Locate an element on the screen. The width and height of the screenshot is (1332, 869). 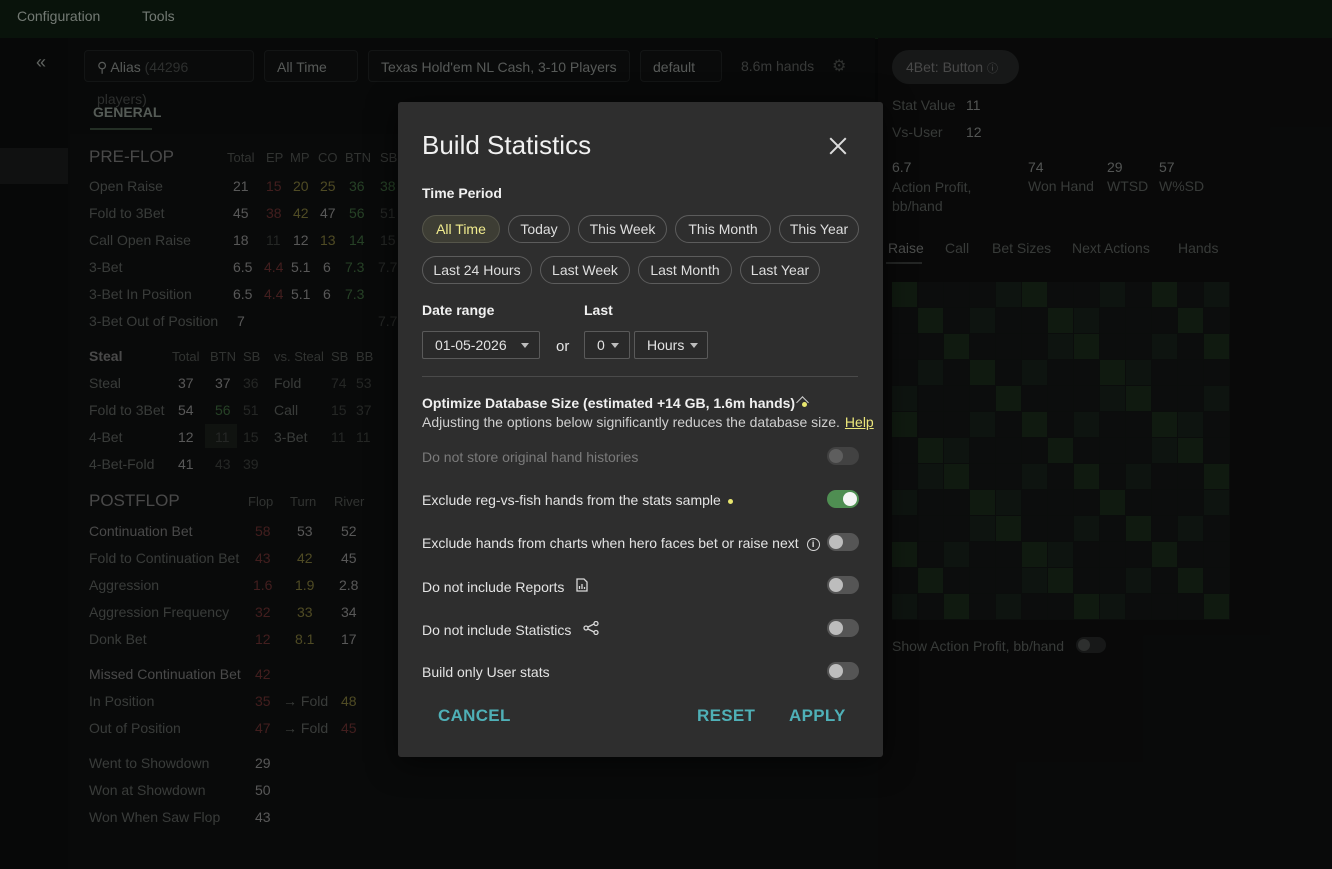
toggle-store-histories is located at coordinates (843, 456).